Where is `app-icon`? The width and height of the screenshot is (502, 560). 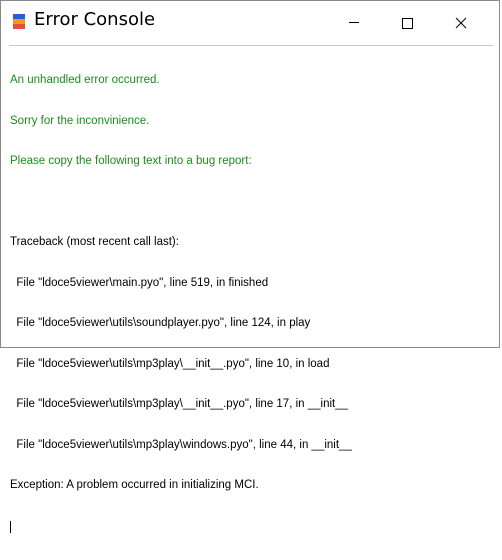 app-icon is located at coordinates (19, 21).